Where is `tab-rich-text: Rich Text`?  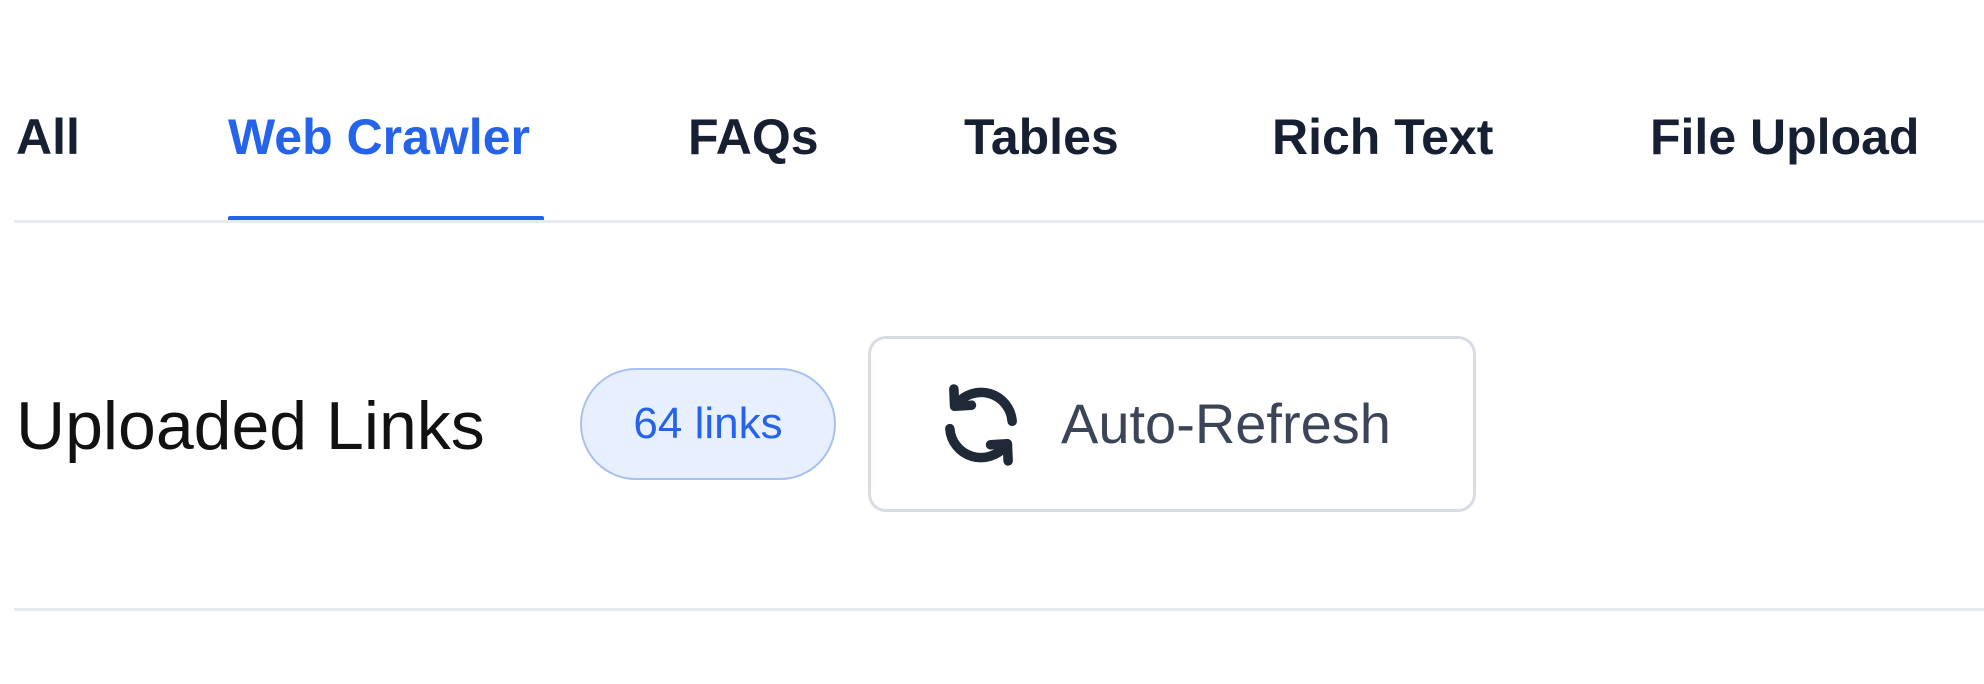
tab-rich-text: Rich Text is located at coordinates (1382, 137).